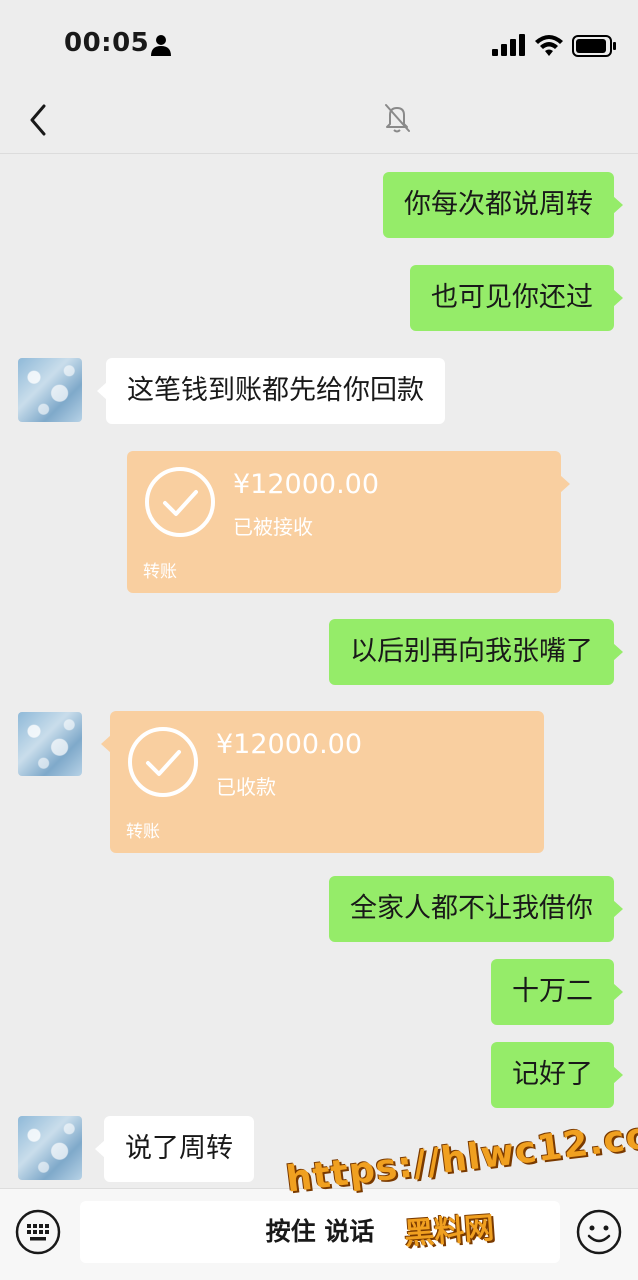  I want to click on message-text: 记好了, so click(552, 1074).